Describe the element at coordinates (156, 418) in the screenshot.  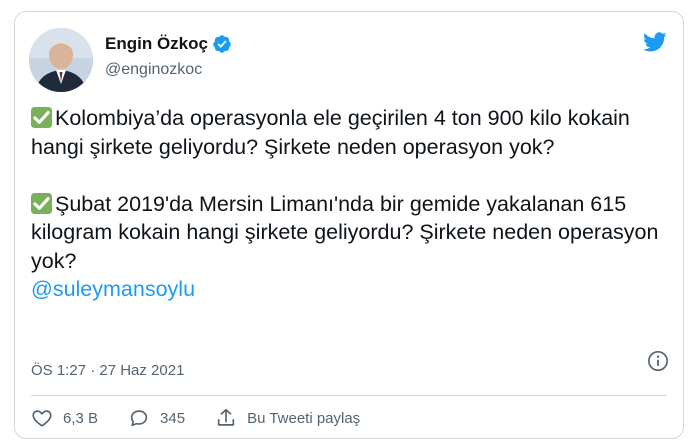
I see `reply-button: 345` at that location.